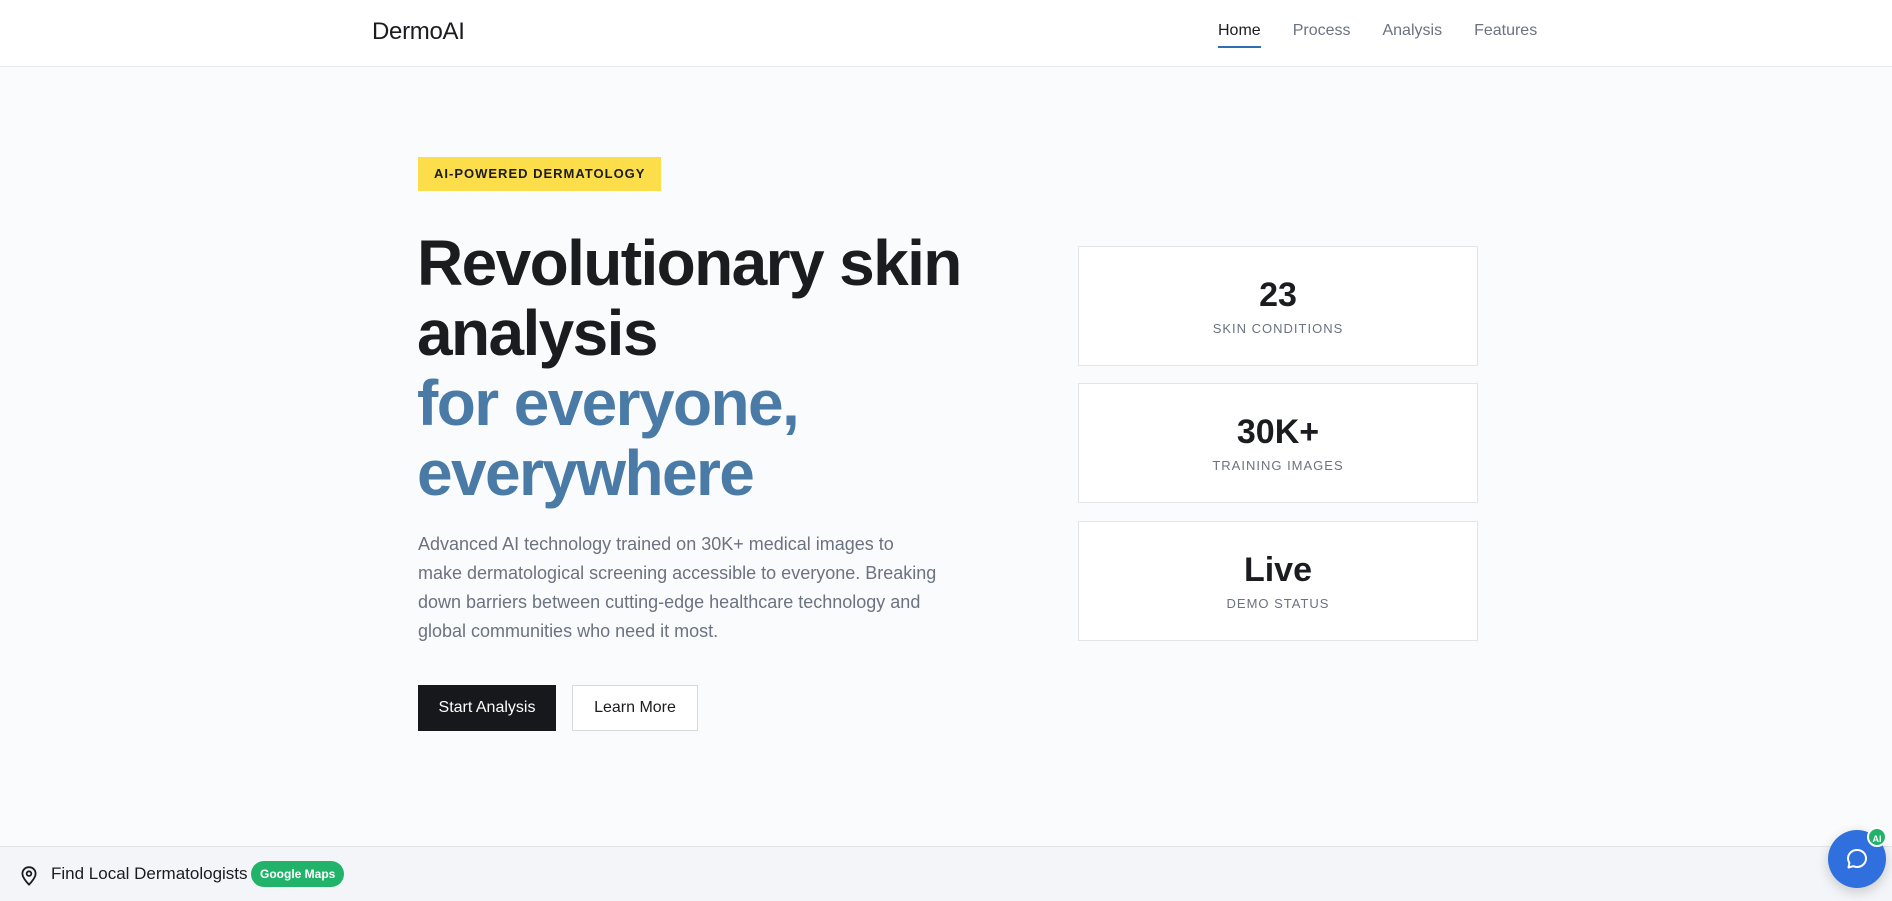 This screenshot has width=1892, height=901. I want to click on top-nav-bar: DermoAI Home Process Analysis Features, so click(946, 33).